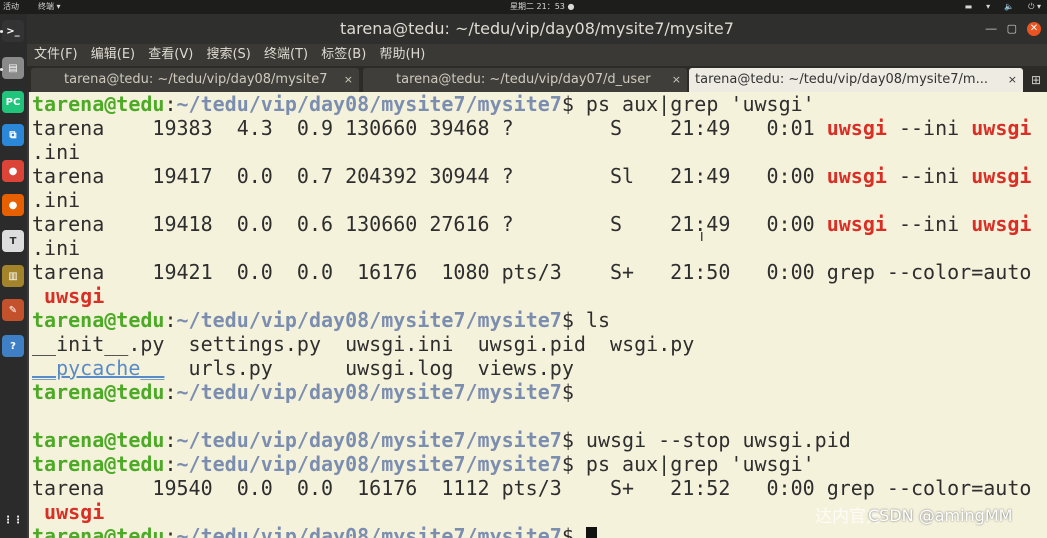 This screenshot has width=1047, height=538. What do you see at coordinates (286, 55) in the screenshot?
I see `menu-terminal: 终端(T)` at bounding box center [286, 55].